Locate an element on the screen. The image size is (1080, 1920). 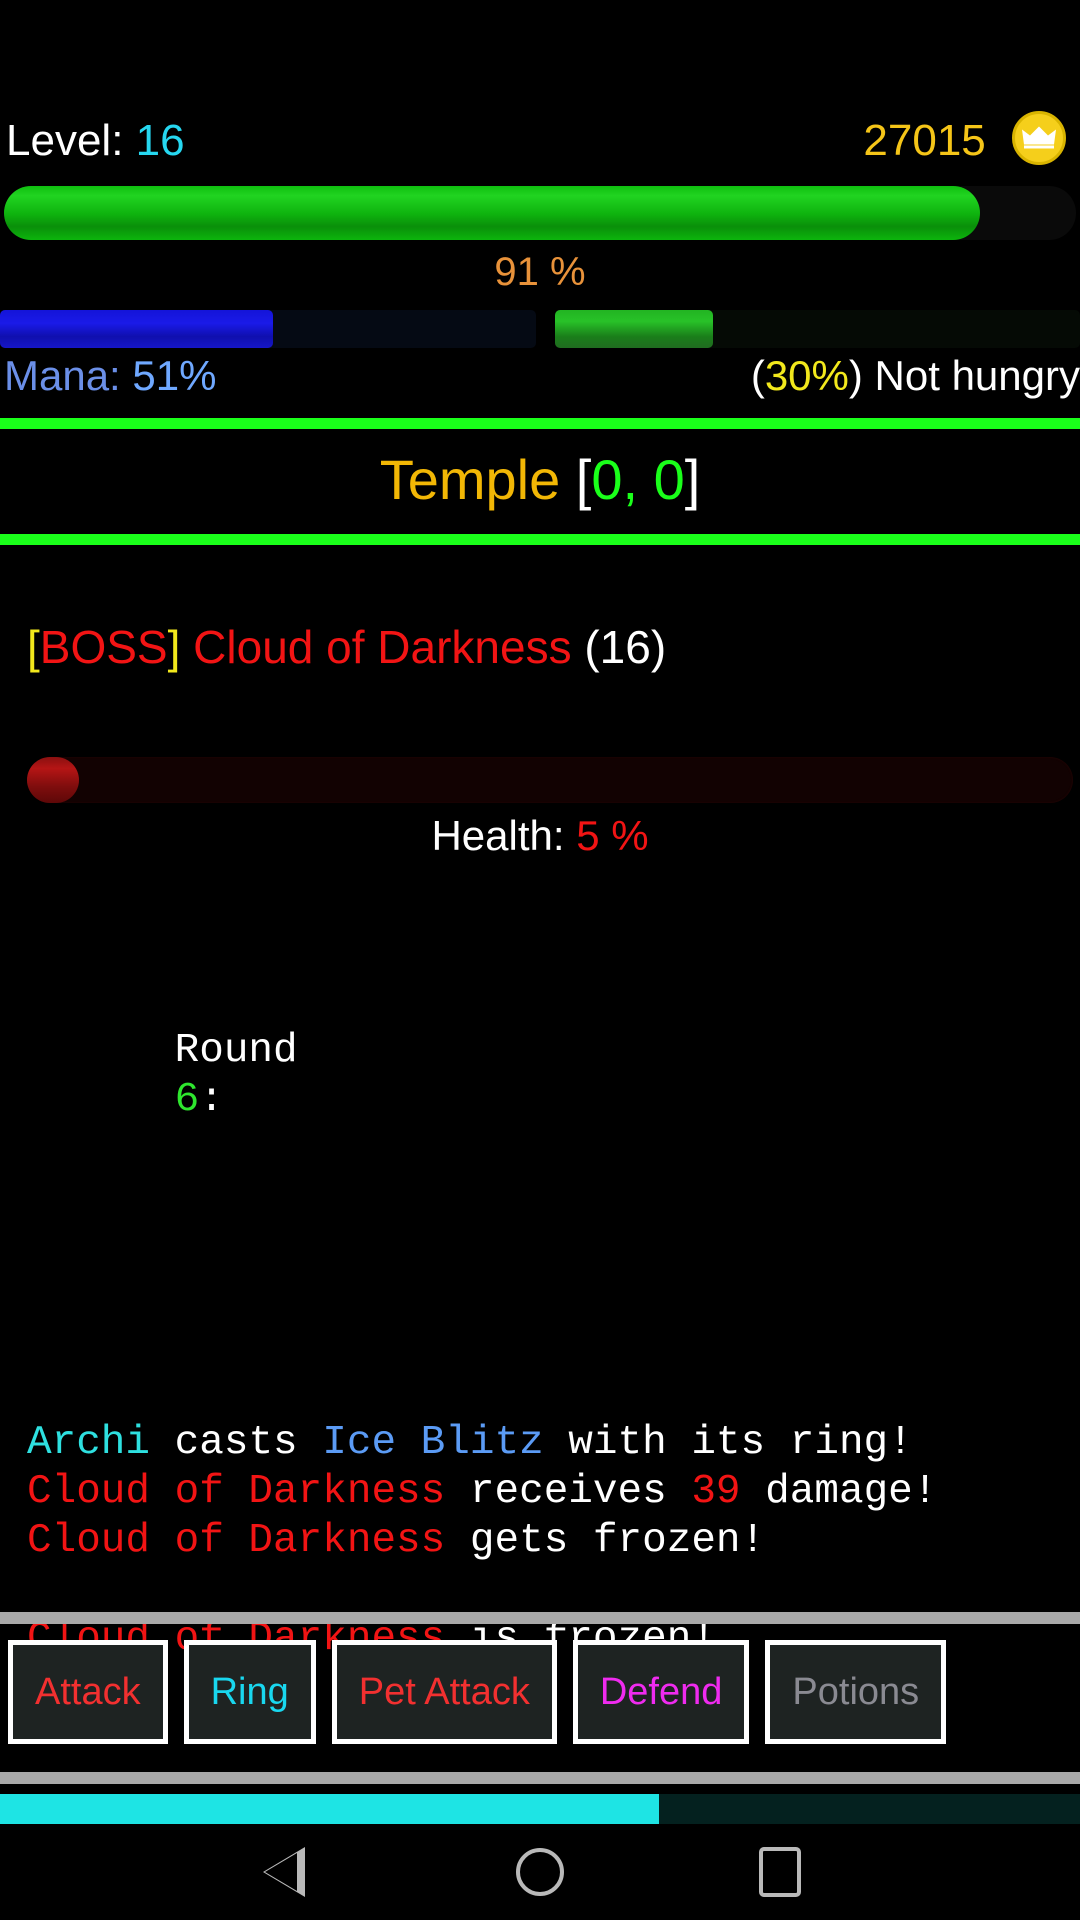
hunger-percent-value: 30% is located at coordinates (806, 375).